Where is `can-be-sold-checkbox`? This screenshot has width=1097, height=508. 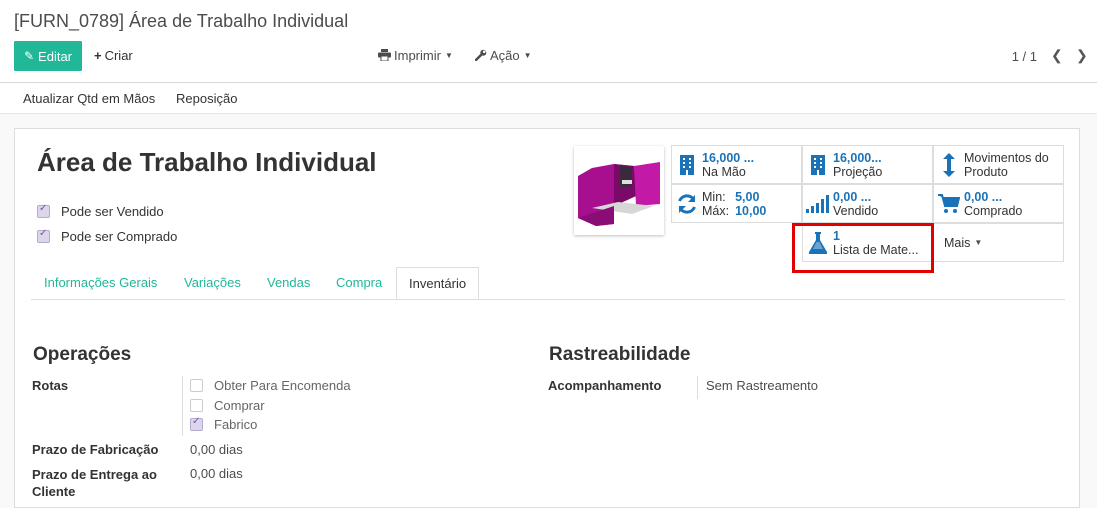
can-be-sold-checkbox is located at coordinates (43, 210).